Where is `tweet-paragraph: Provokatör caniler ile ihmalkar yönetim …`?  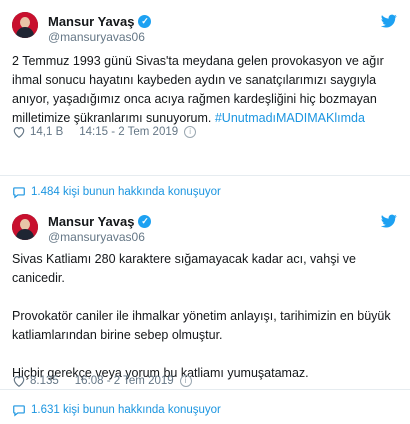 tweet-paragraph: Provokatör caniler ile ihmalkar yönetim … is located at coordinates (201, 325).